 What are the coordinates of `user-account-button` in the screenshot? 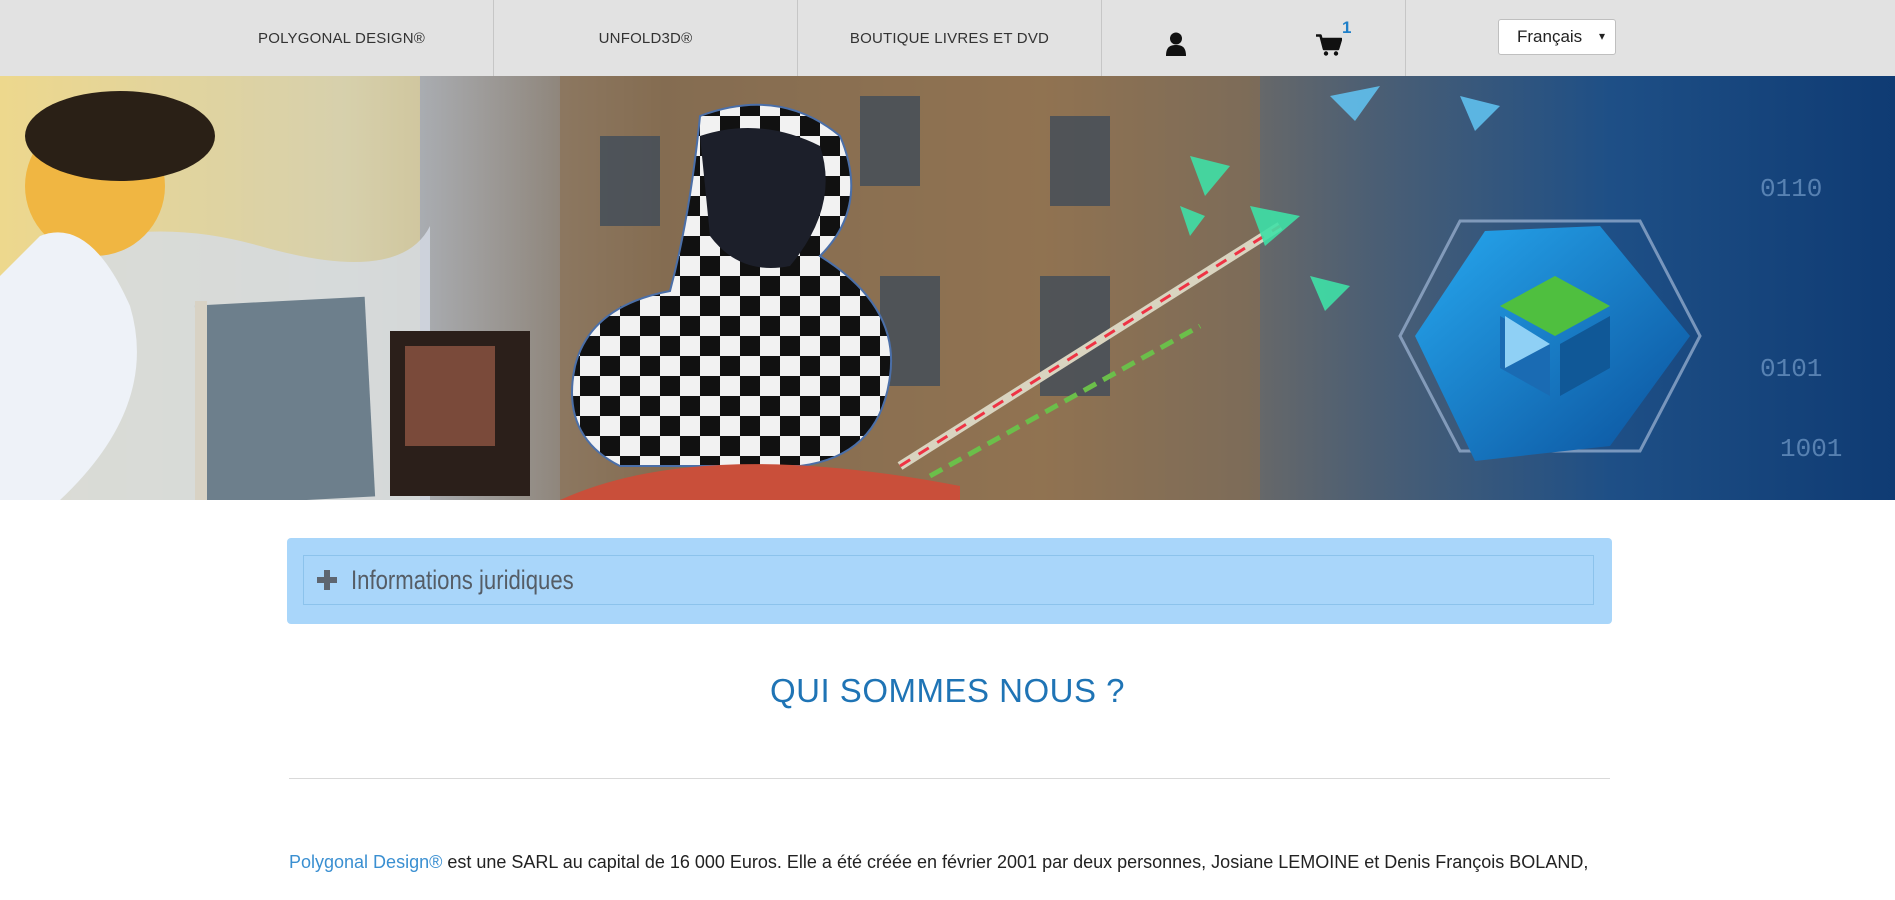 It's located at (1176, 44).